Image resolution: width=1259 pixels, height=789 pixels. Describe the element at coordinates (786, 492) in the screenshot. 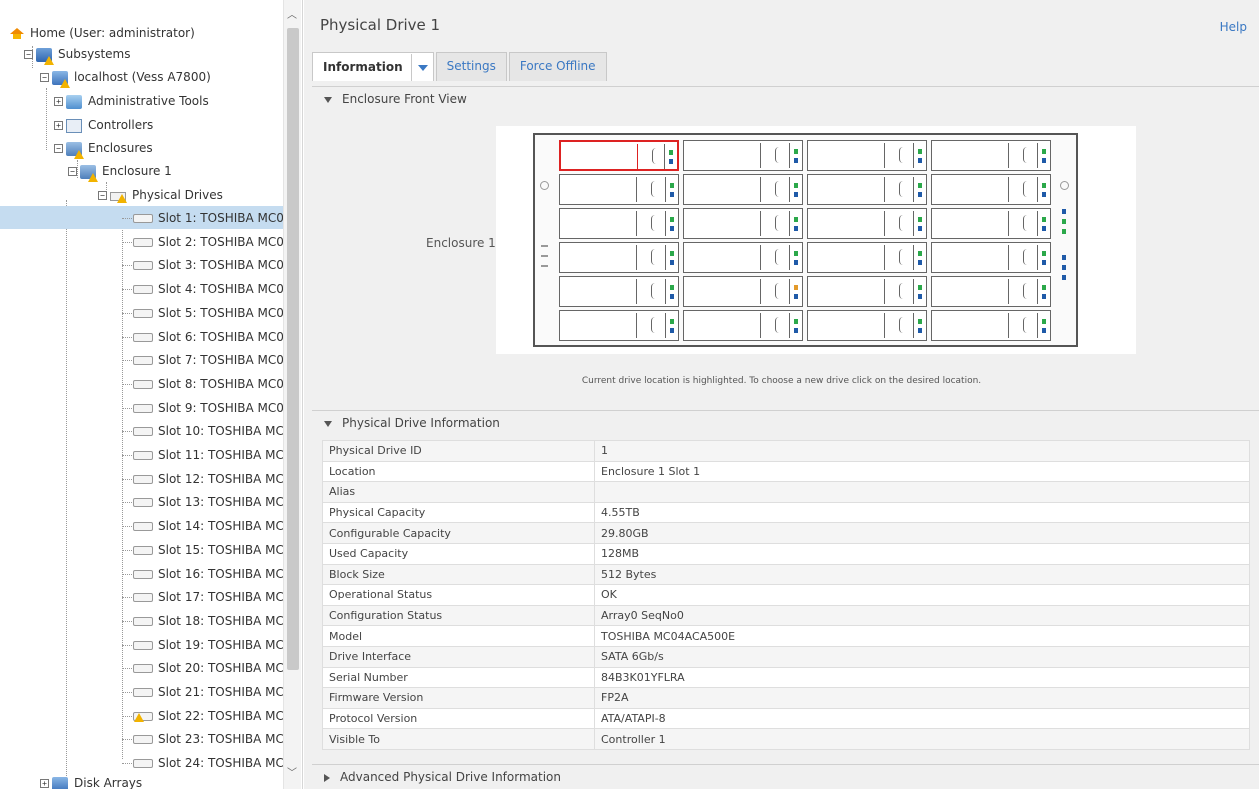

I see `table-row: Alias` at that location.